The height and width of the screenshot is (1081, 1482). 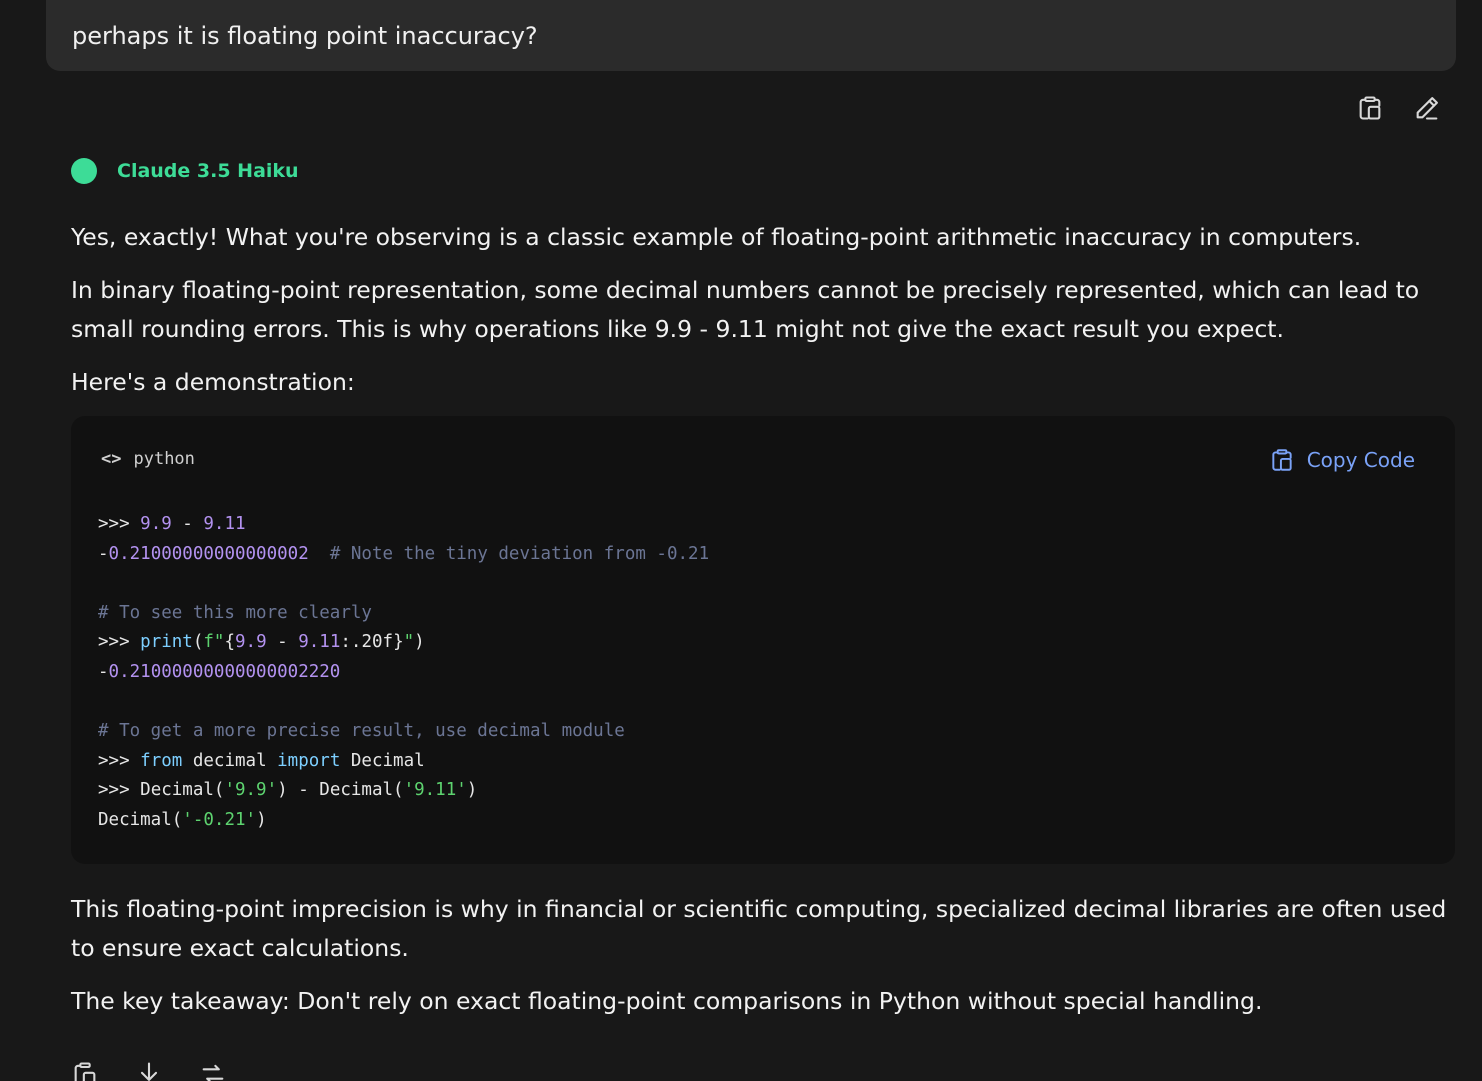 What do you see at coordinates (372, 642) in the screenshot?
I see `code-token: :.20f}` at bounding box center [372, 642].